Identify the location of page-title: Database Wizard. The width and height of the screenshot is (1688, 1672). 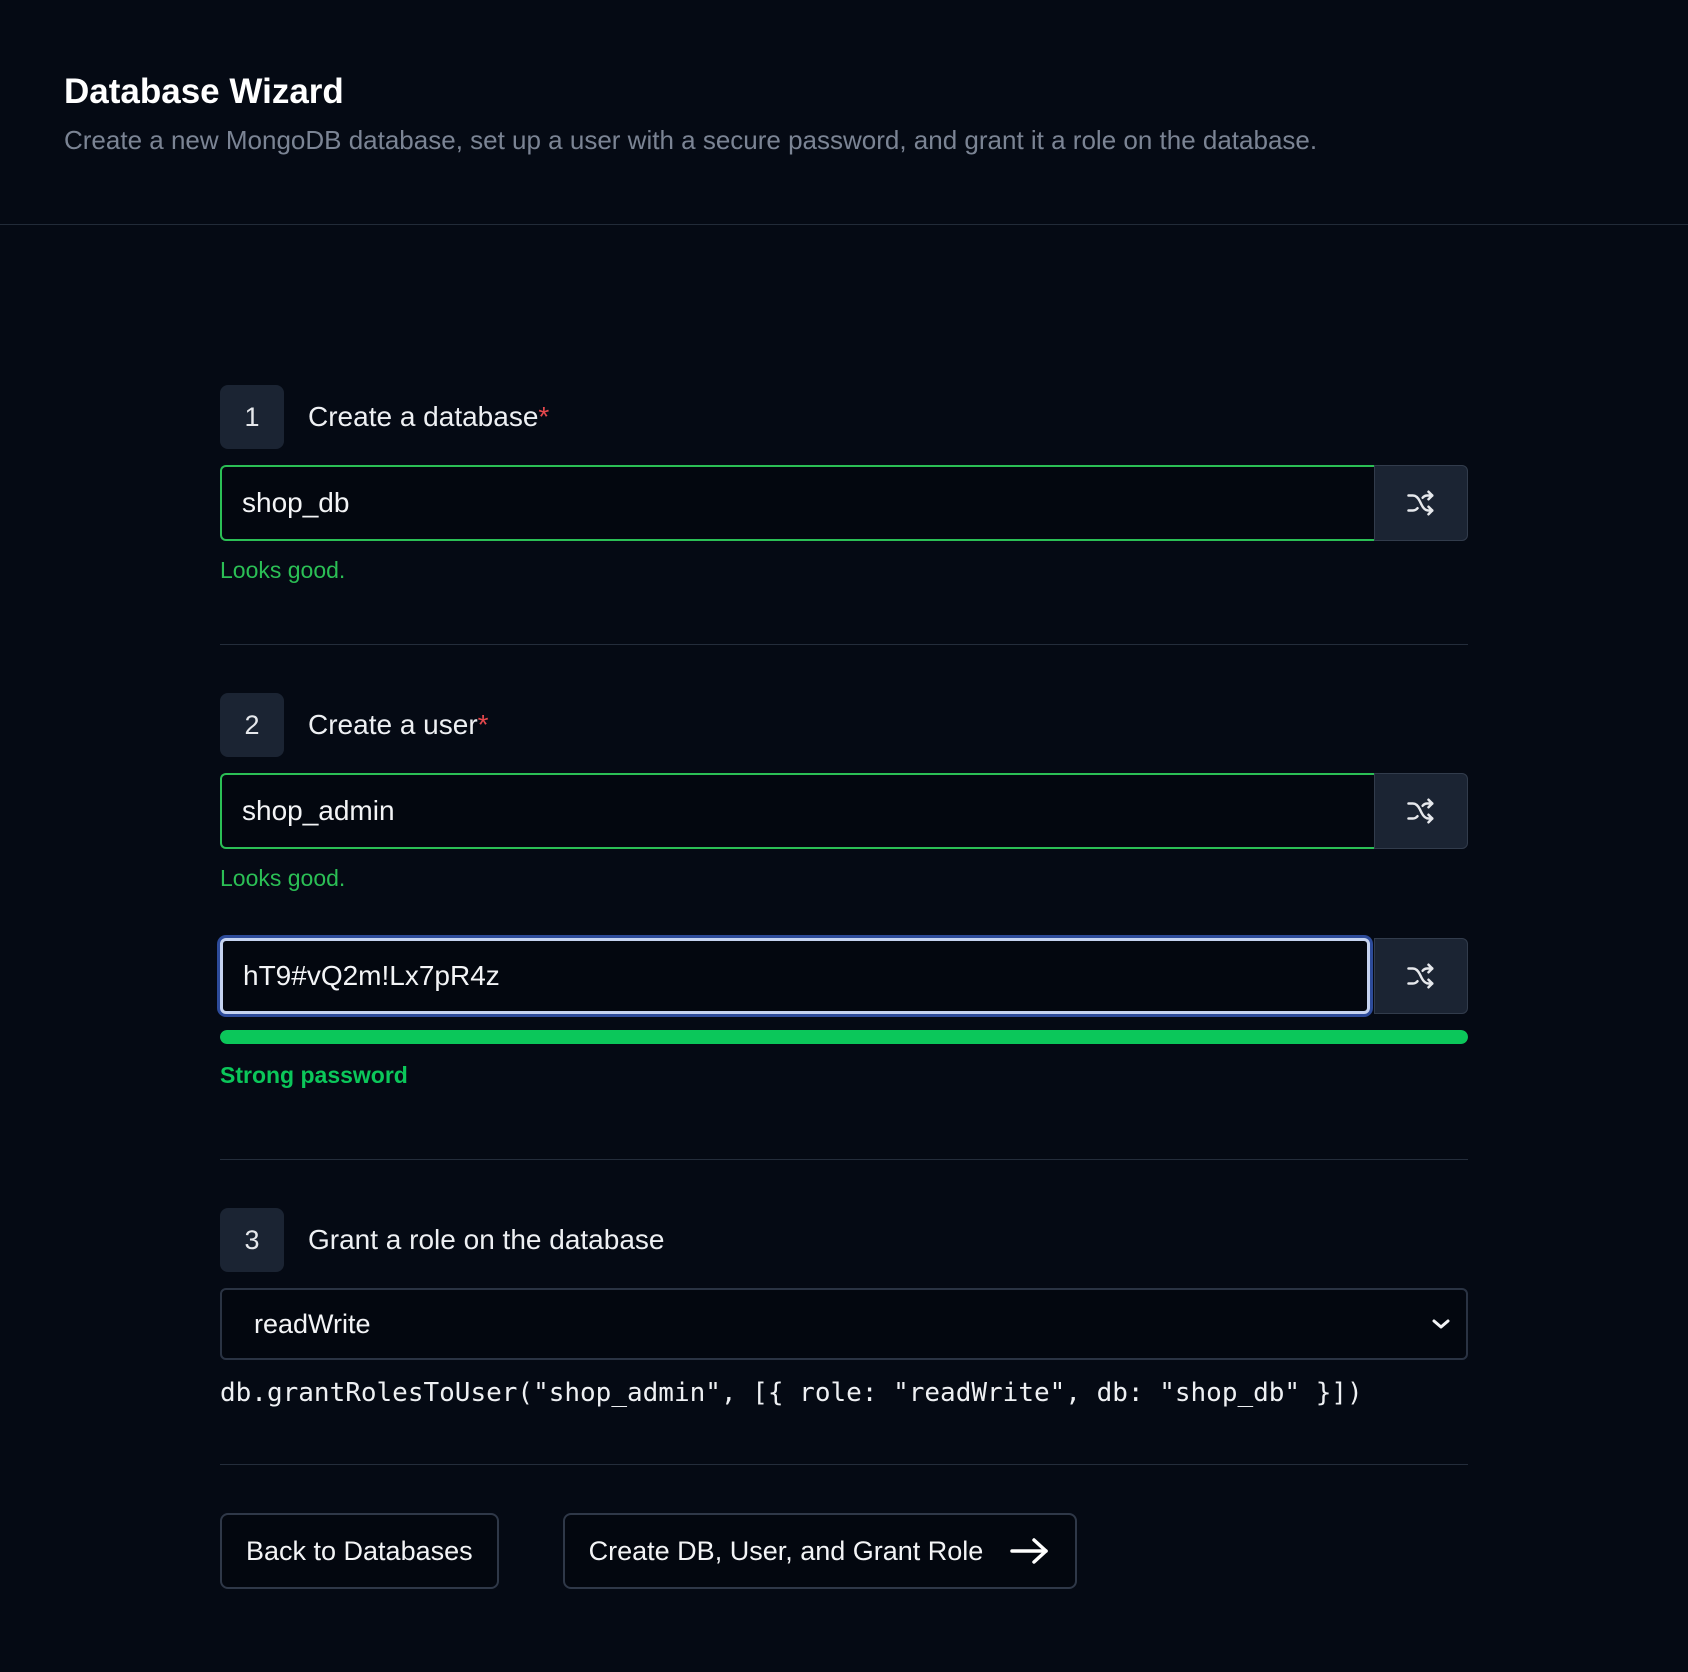
(204, 91).